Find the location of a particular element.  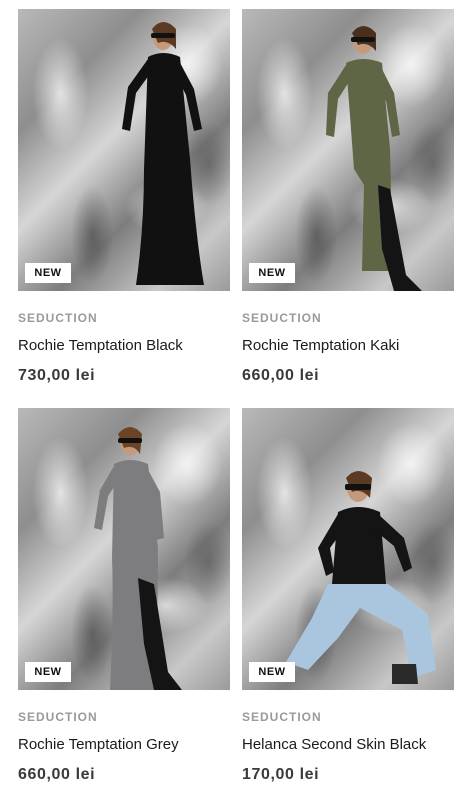

product-title: Helanca Second Skin Black is located at coordinates (348, 745).